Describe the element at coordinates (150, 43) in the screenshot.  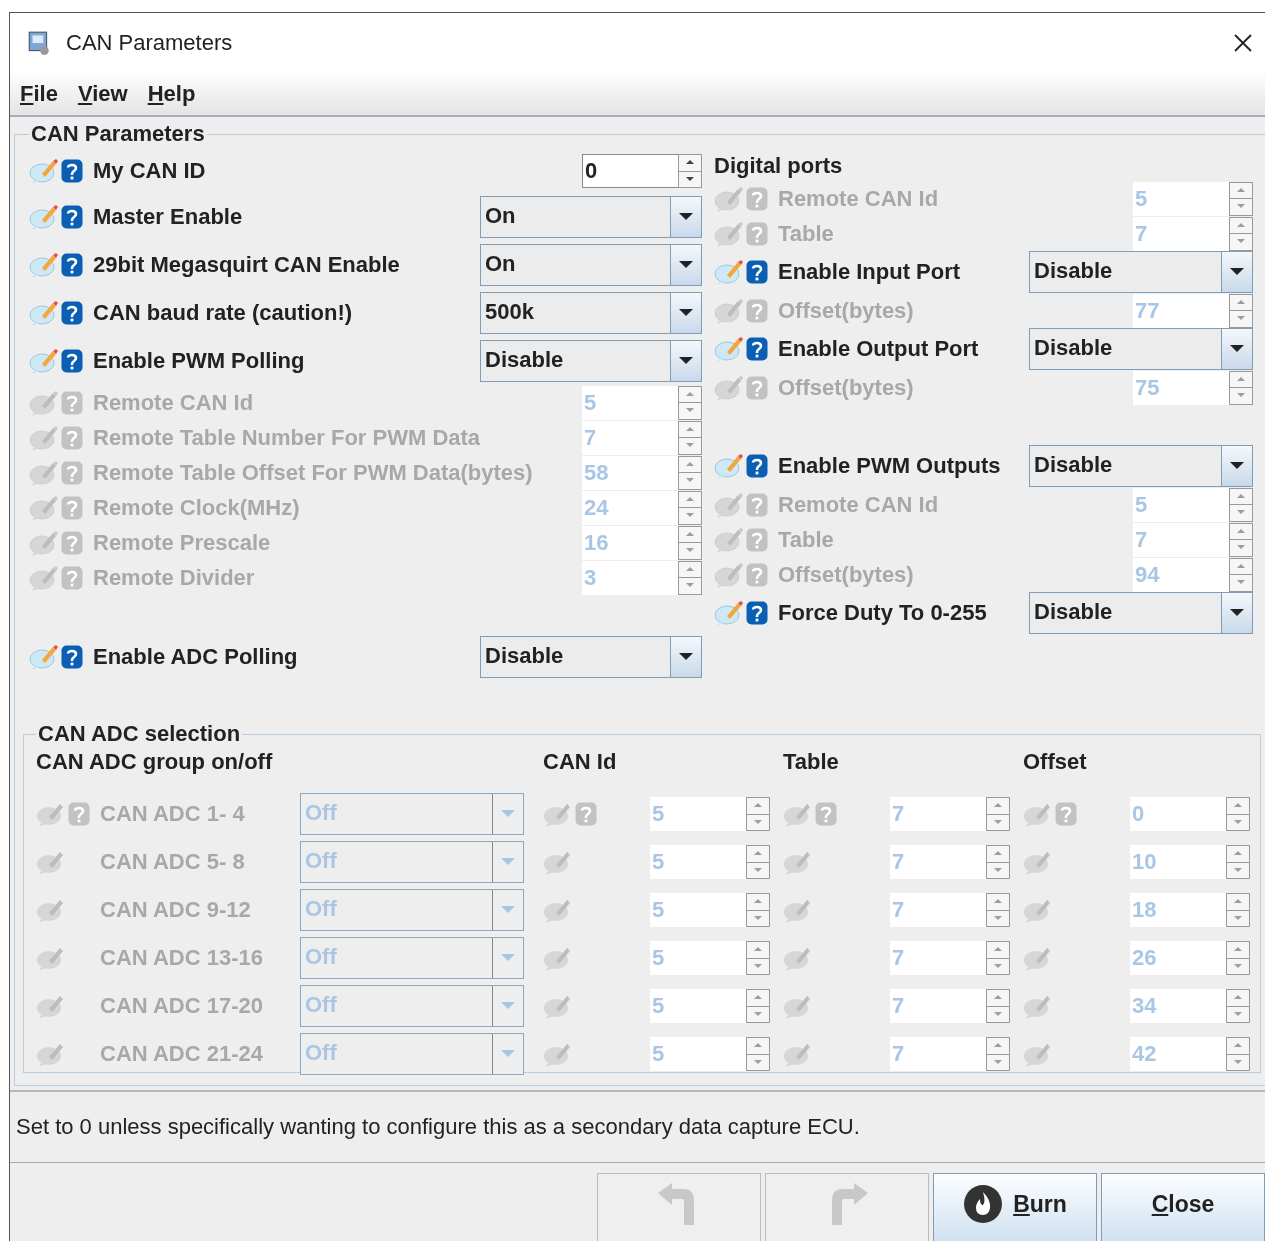
I see `window-title: CAN Parameters` at that location.